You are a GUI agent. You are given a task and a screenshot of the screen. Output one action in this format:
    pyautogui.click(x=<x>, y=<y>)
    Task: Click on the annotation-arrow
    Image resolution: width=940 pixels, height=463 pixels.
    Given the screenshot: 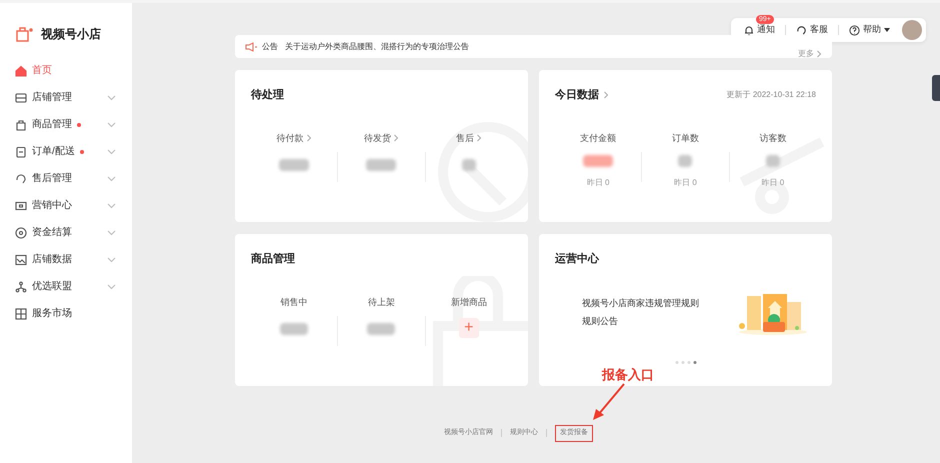 What is the action you would take?
    pyautogui.click(x=609, y=402)
    